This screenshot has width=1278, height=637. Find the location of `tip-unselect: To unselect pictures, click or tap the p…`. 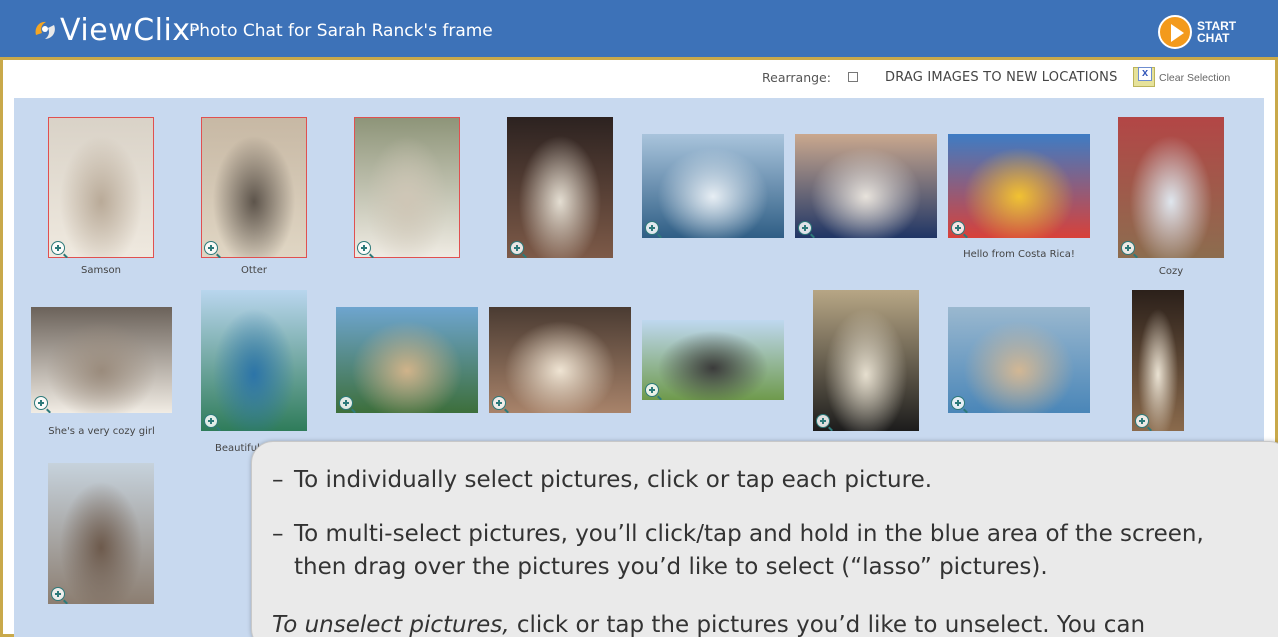

tip-unselect: To unselect pictures, click or tap the p… is located at coordinates (708, 624).